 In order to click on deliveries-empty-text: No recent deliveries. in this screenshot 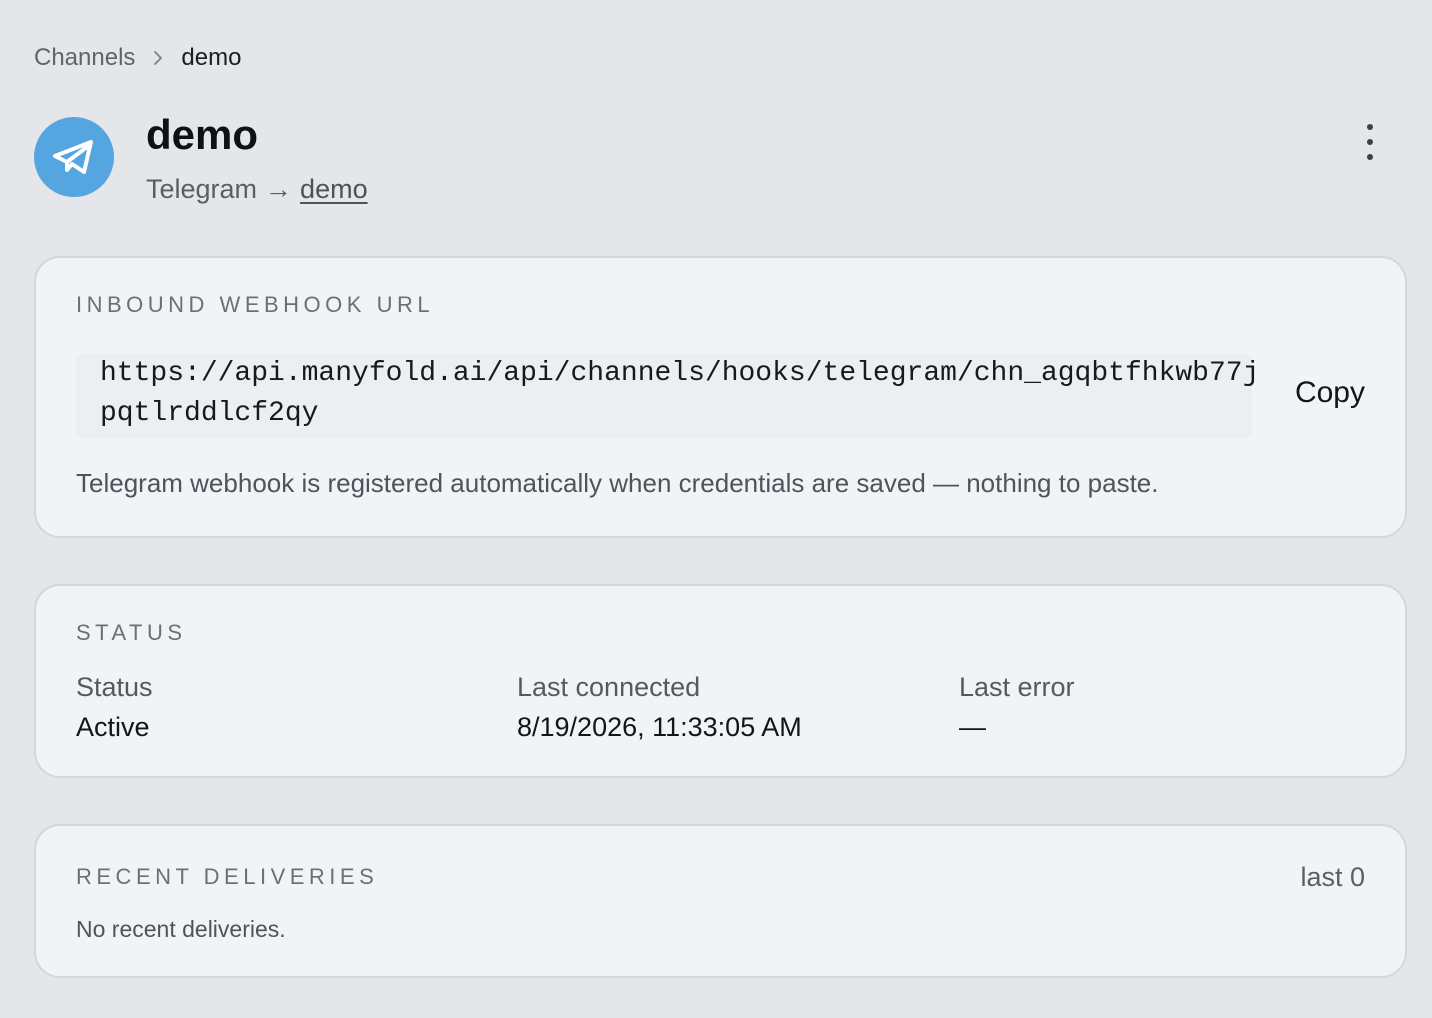, I will do `click(181, 929)`.